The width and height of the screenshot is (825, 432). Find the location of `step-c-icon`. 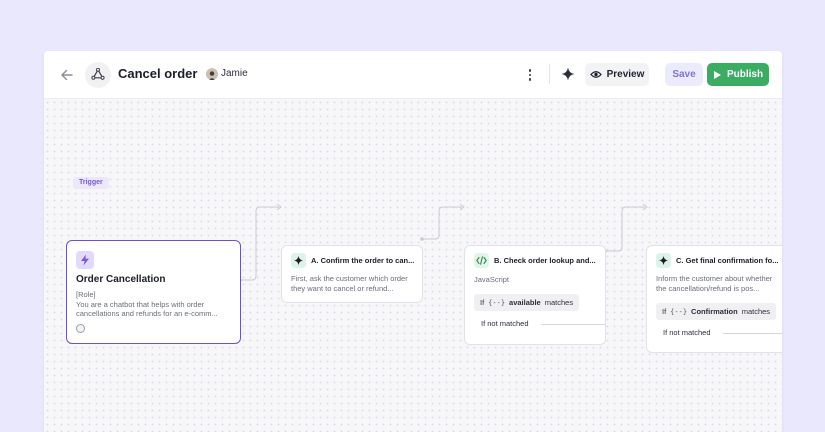

step-c-icon is located at coordinates (663, 260).